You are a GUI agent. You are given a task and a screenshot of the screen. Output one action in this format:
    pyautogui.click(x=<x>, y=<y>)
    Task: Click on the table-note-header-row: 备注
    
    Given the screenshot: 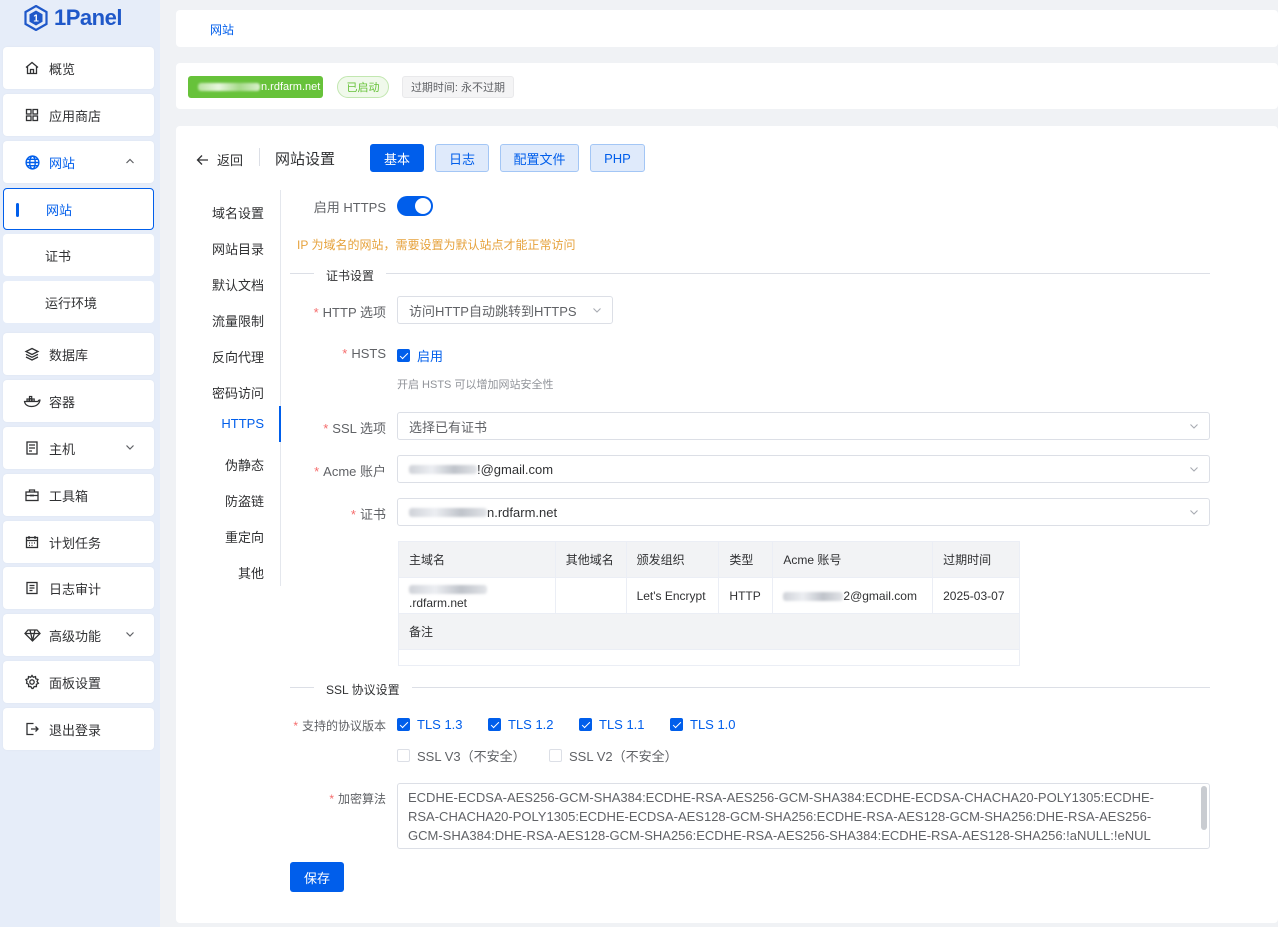 What is the action you would take?
    pyautogui.click(x=709, y=631)
    